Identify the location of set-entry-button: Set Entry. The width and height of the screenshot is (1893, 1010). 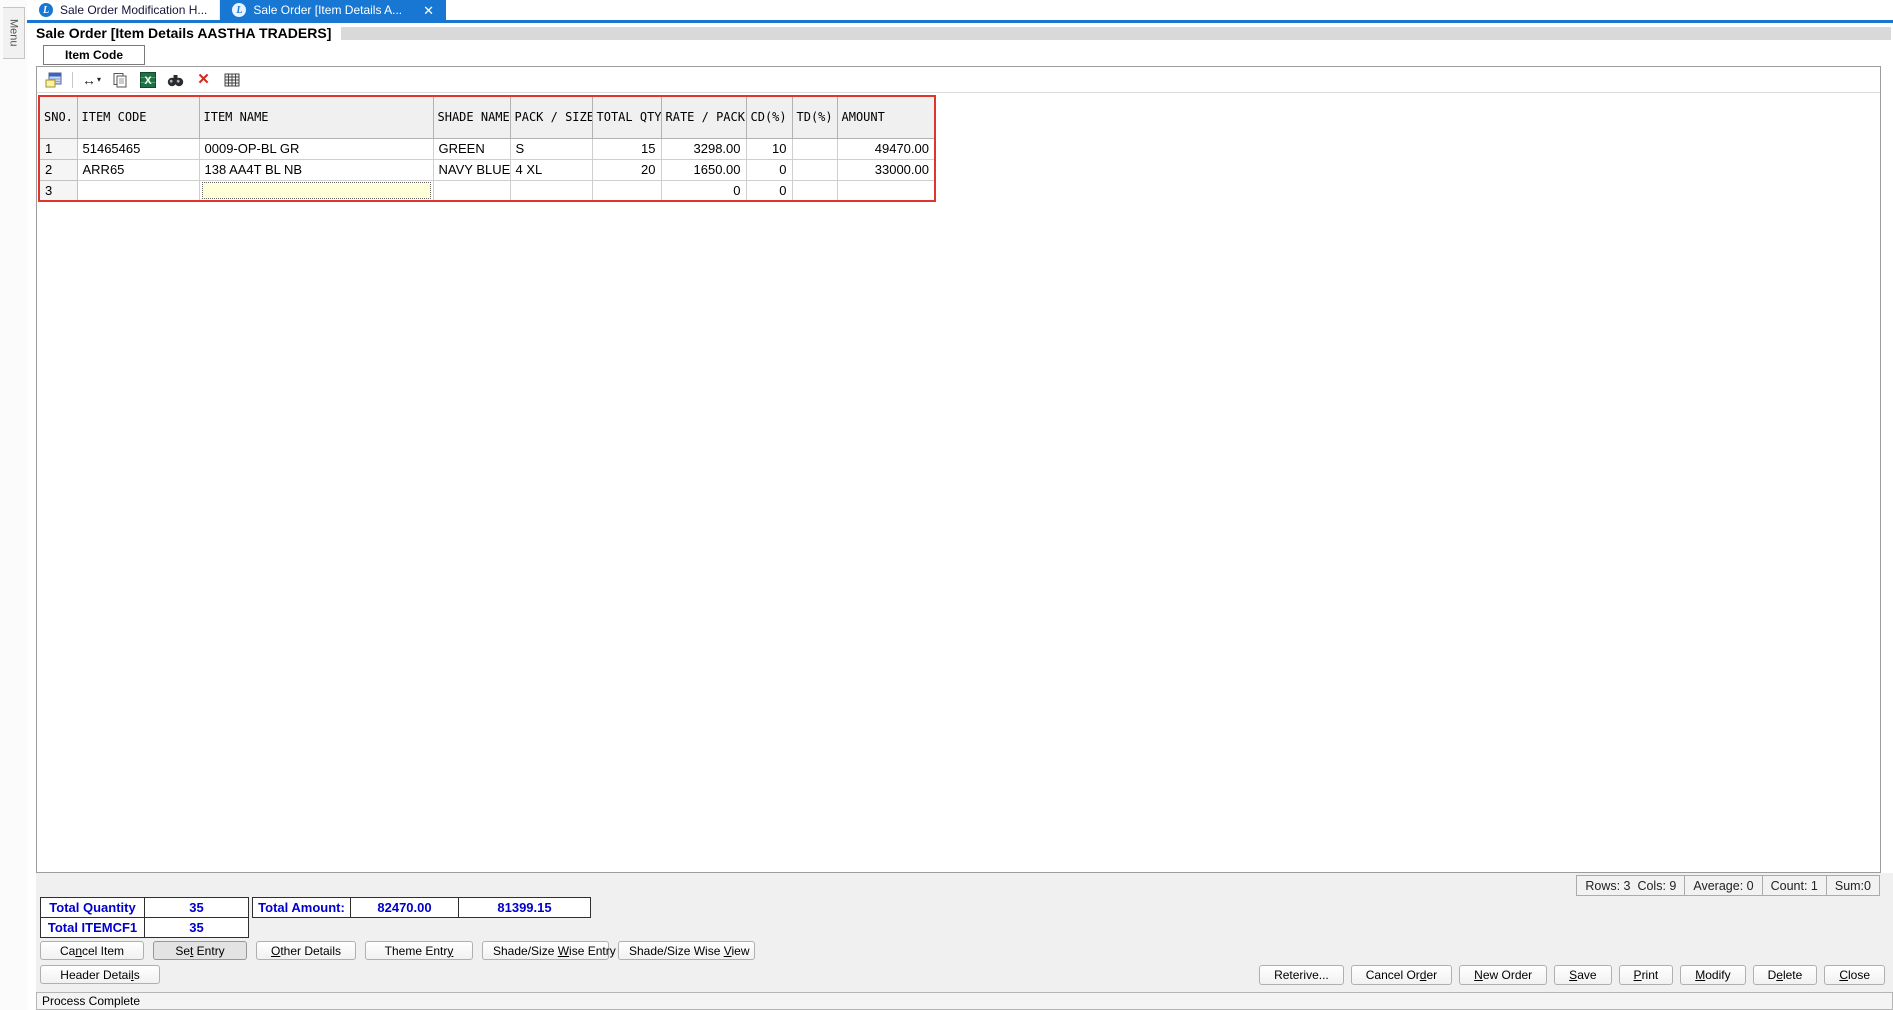
(200, 950).